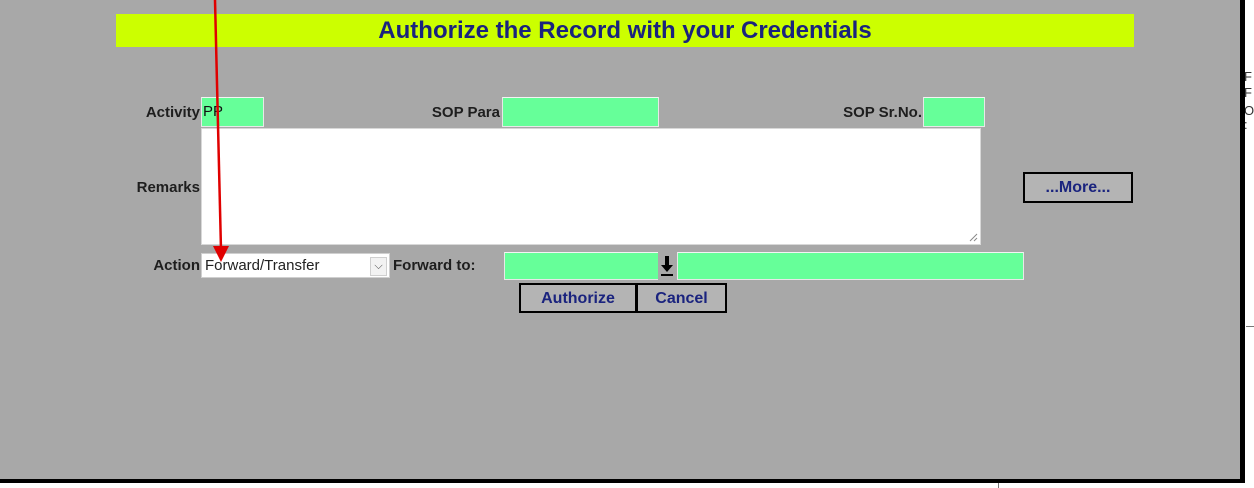 The width and height of the screenshot is (1254, 488). What do you see at coordinates (578, 298) in the screenshot?
I see `authorize-button: Authorize` at bounding box center [578, 298].